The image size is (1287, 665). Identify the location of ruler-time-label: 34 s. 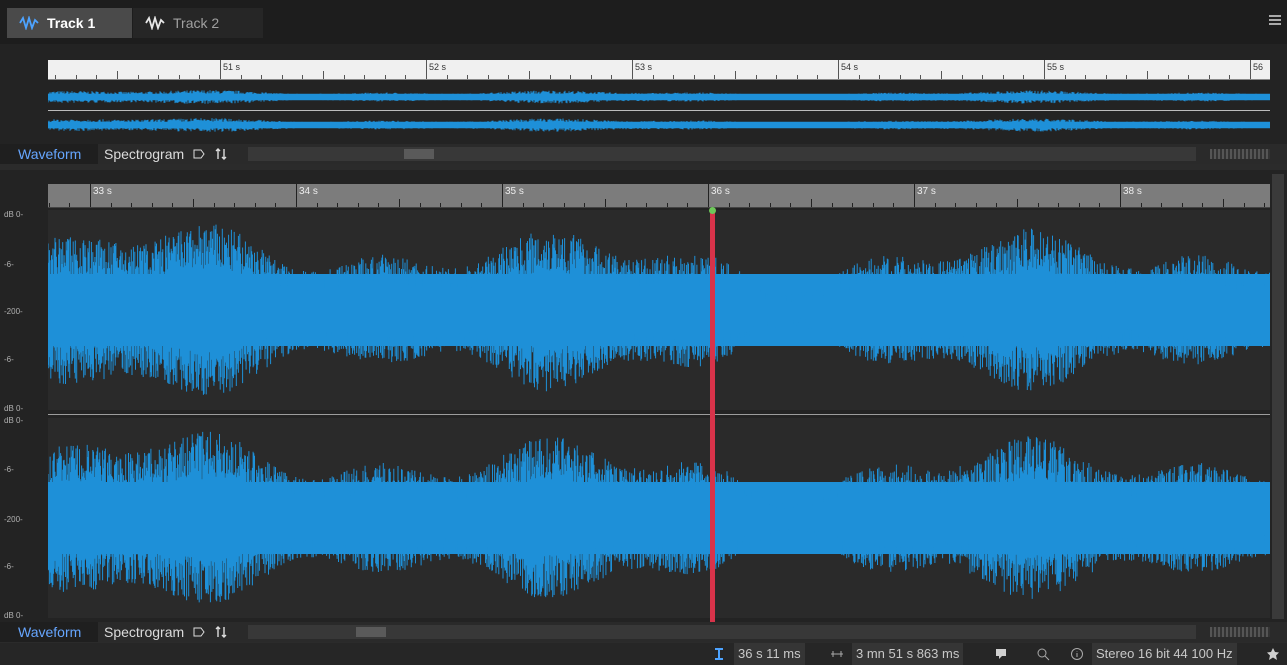
(308, 191).